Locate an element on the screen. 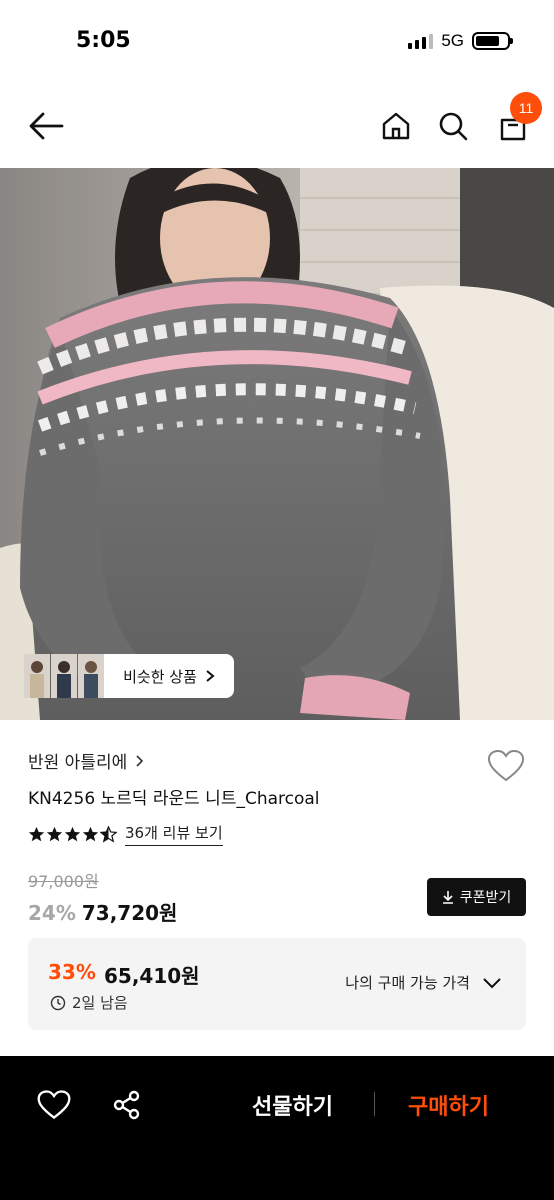 The width and height of the screenshot is (554, 1200). my-price-toggle: 나의 구매 가능 가격 is located at coordinates (423, 982).